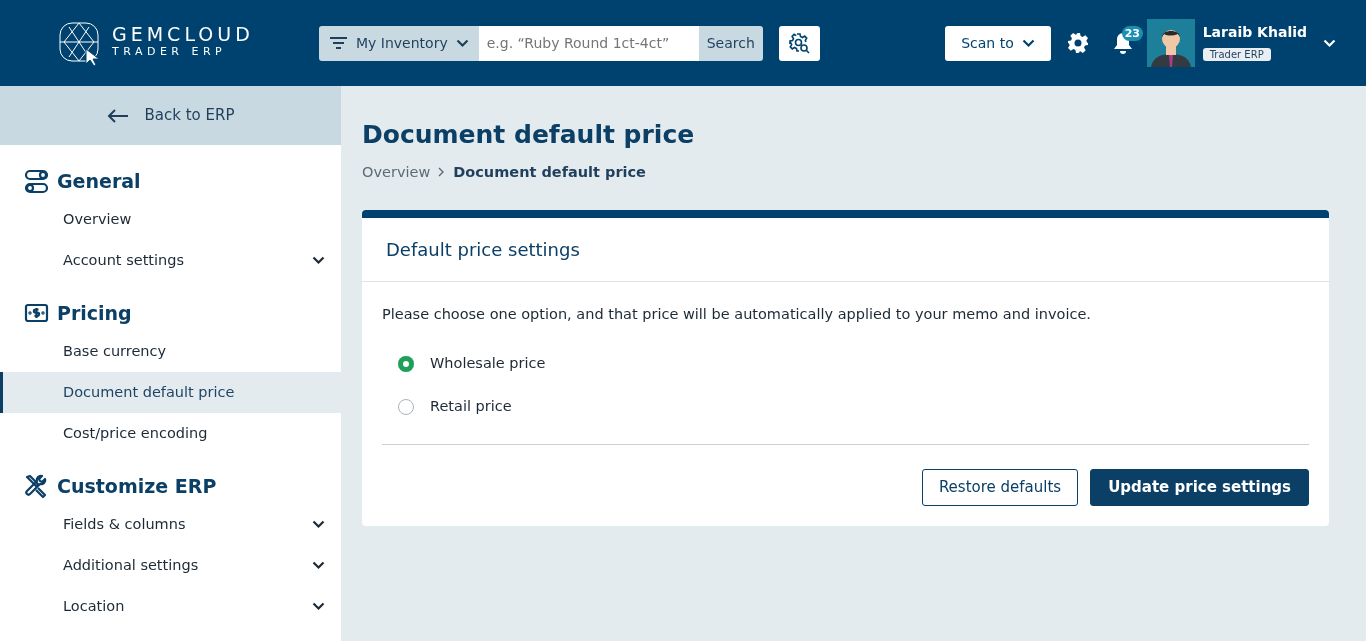 The height and width of the screenshot is (641, 1366). What do you see at coordinates (442, 172) in the screenshot?
I see `chevron-right-icon` at bounding box center [442, 172].